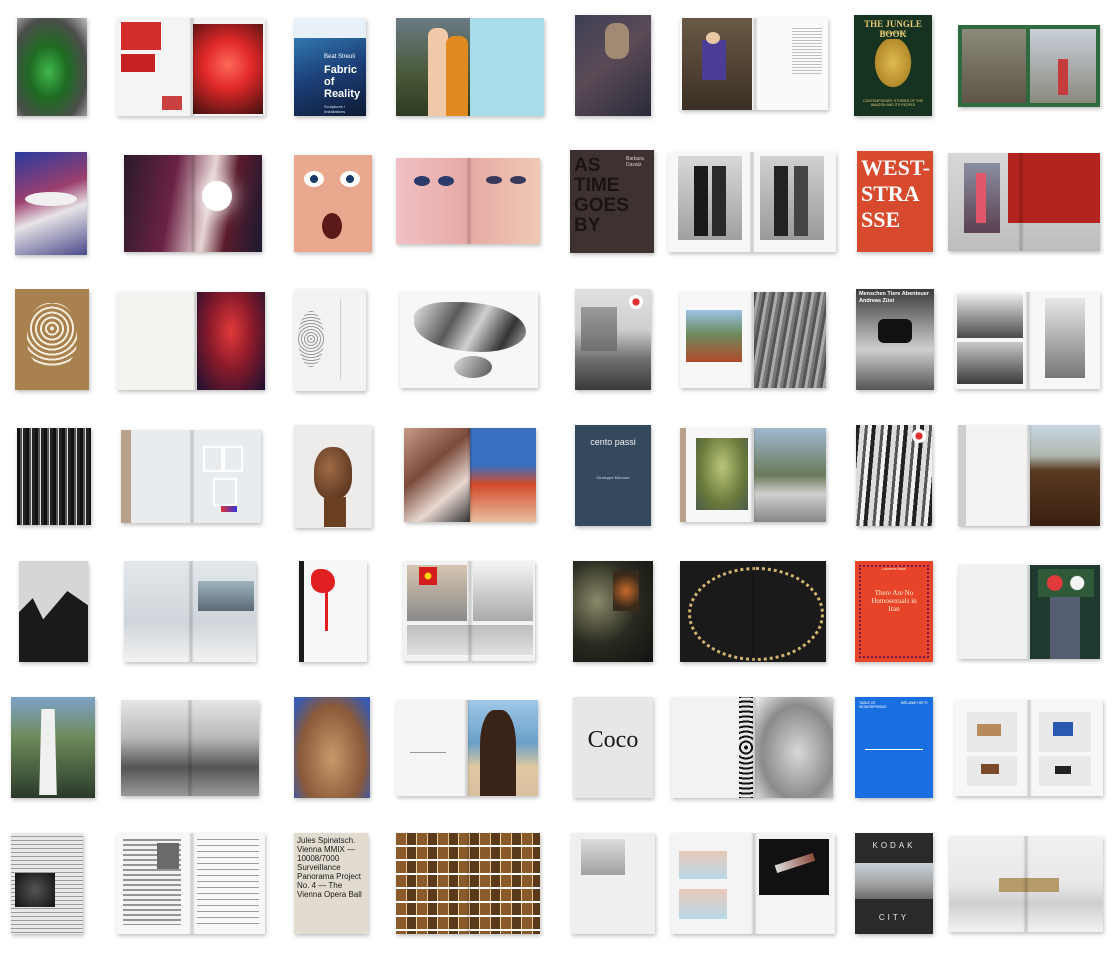 The width and height of the screenshot is (1118, 959). Describe the element at coordinates (51, 203) in the screenshot. I see `book-cover-collage` at that location.